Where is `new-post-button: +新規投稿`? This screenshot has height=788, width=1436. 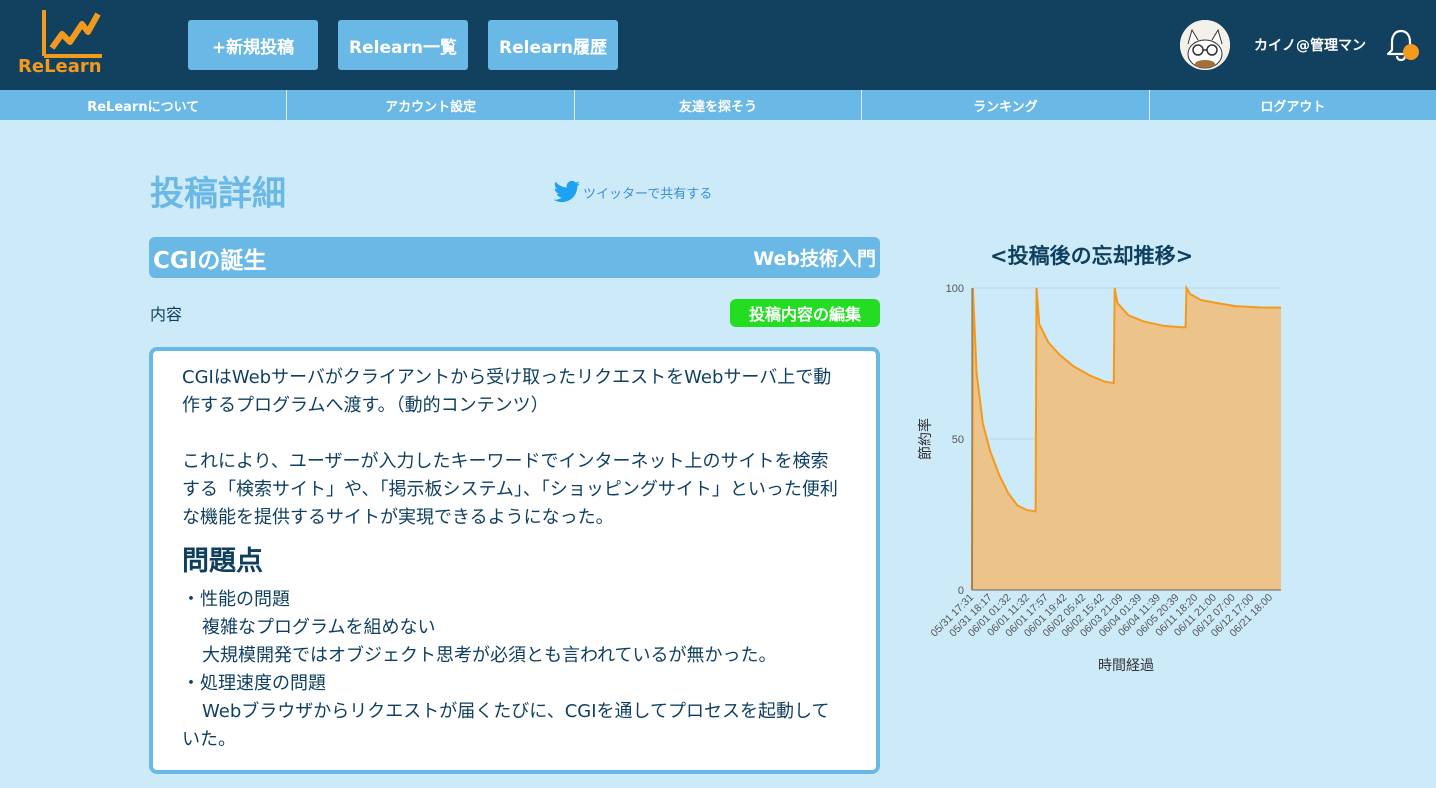
new-post-button: +新規投稿 is located at coordinates (253, 45).